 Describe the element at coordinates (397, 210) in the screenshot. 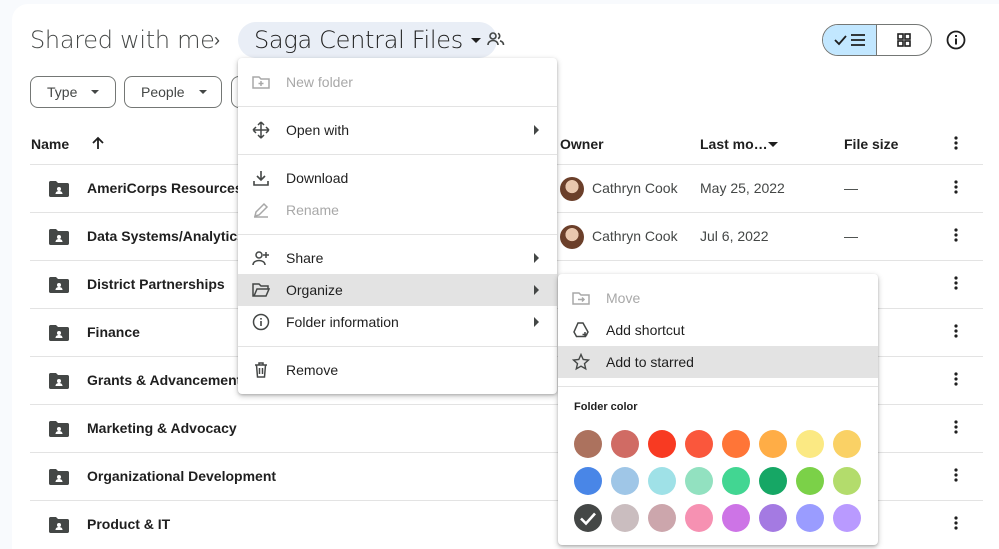

I see `menu-item-rename: Rename` at that location.